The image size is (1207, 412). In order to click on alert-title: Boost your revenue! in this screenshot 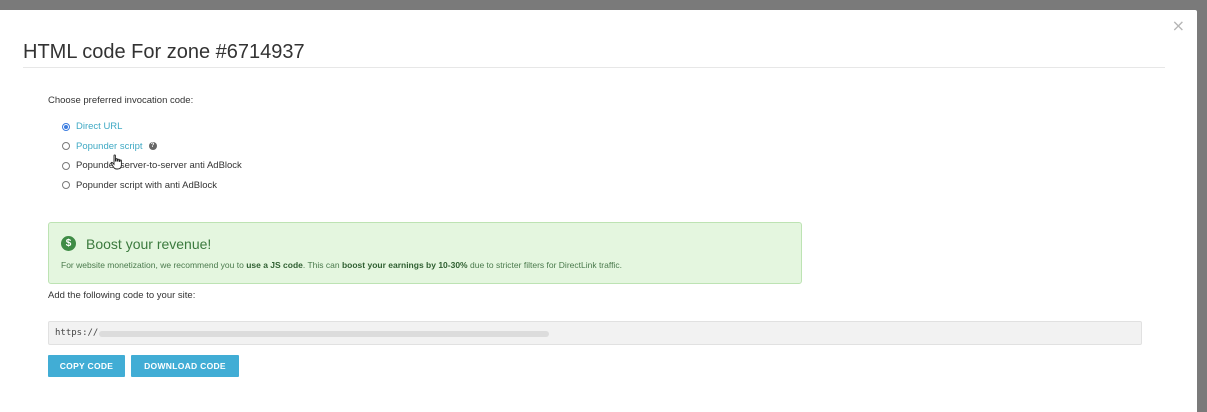, I will do `click(149, 244)`.